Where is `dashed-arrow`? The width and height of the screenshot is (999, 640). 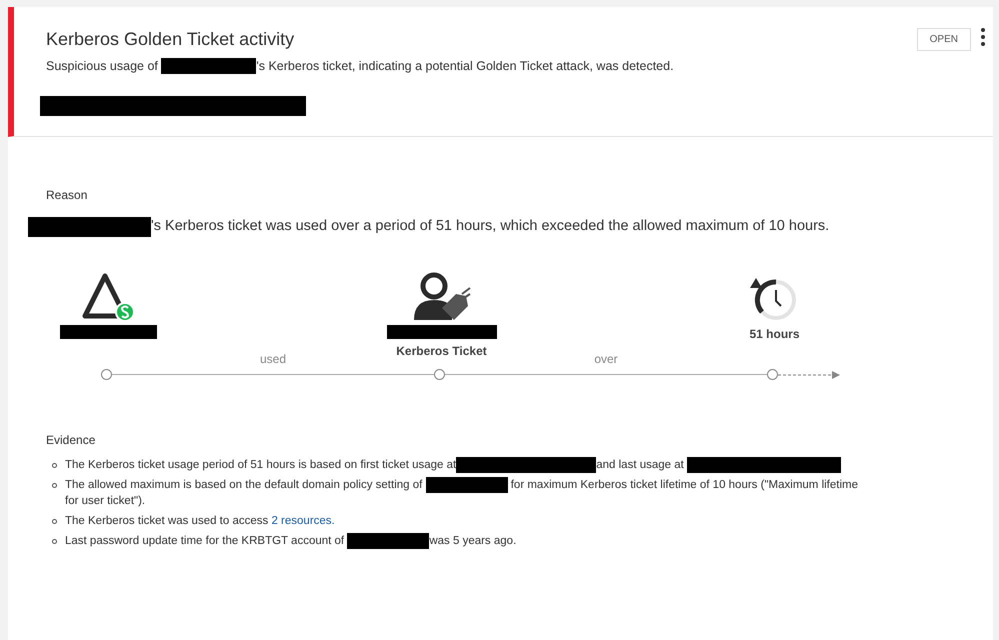
dashed-arrow is located at coordinates (809, 374).